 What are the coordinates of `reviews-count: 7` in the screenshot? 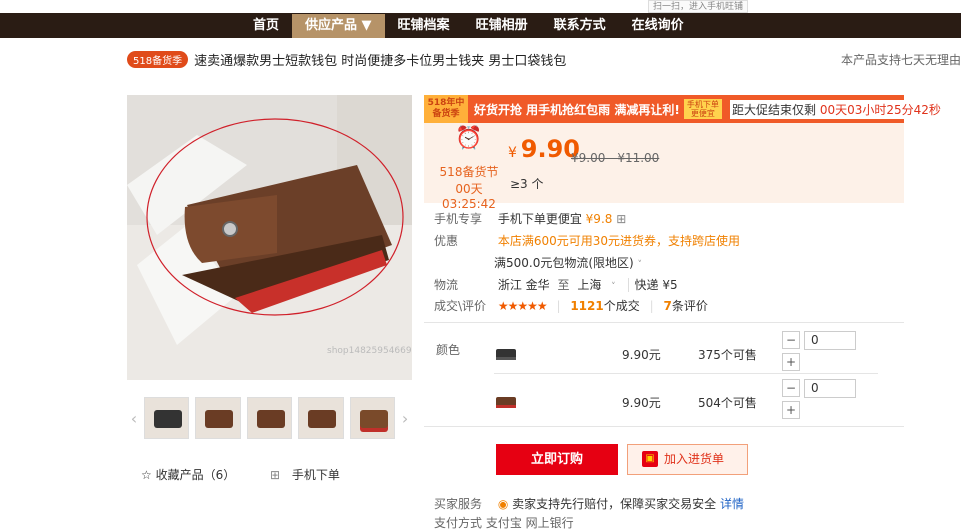 It's located at (667, 306).